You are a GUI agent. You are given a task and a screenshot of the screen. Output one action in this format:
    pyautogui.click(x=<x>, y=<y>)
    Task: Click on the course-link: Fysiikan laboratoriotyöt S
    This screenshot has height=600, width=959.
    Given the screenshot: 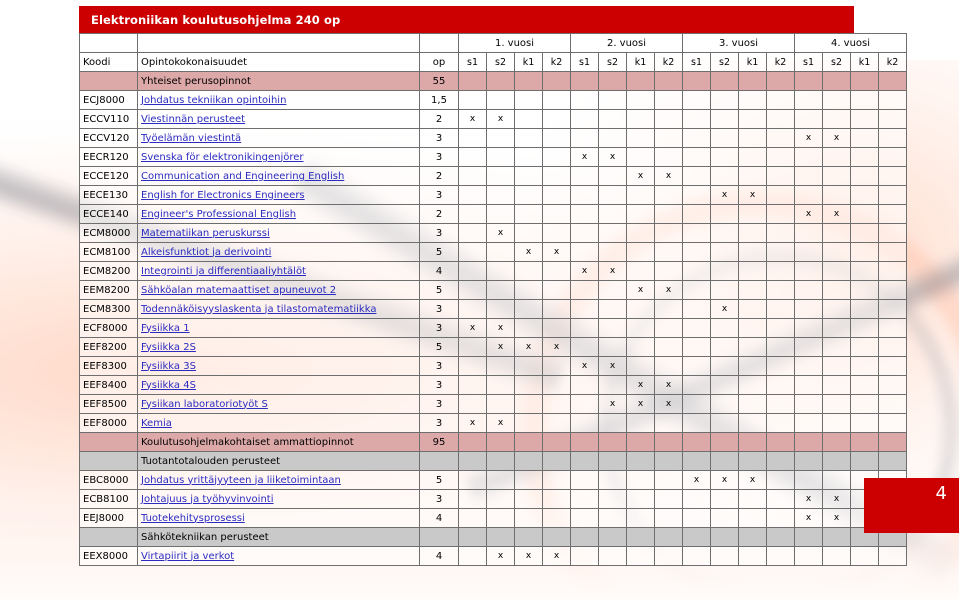 What is the action you would take?
    pyautogui.click(x=204, y=404)
    